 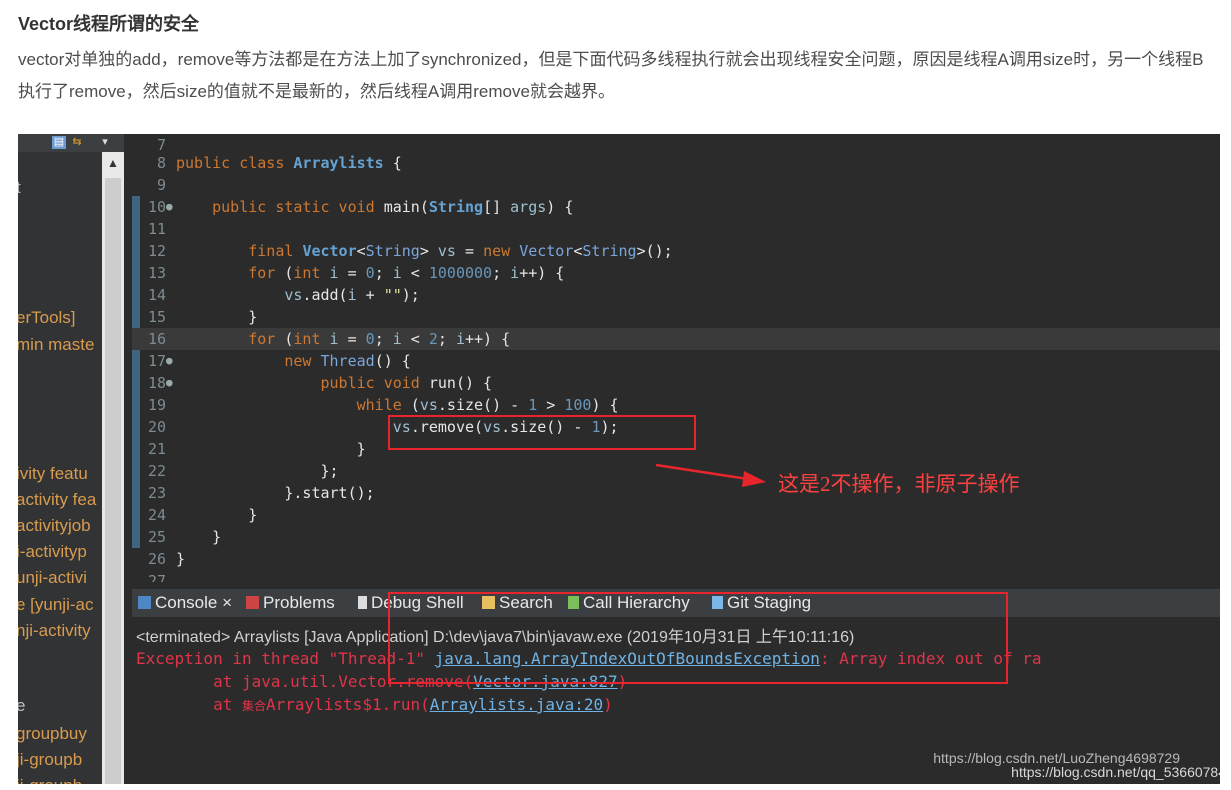 What do you see at coordinates (698, 638) in the screenshot?
I see `highlight-box-exception` at bounding box center [698, 638].